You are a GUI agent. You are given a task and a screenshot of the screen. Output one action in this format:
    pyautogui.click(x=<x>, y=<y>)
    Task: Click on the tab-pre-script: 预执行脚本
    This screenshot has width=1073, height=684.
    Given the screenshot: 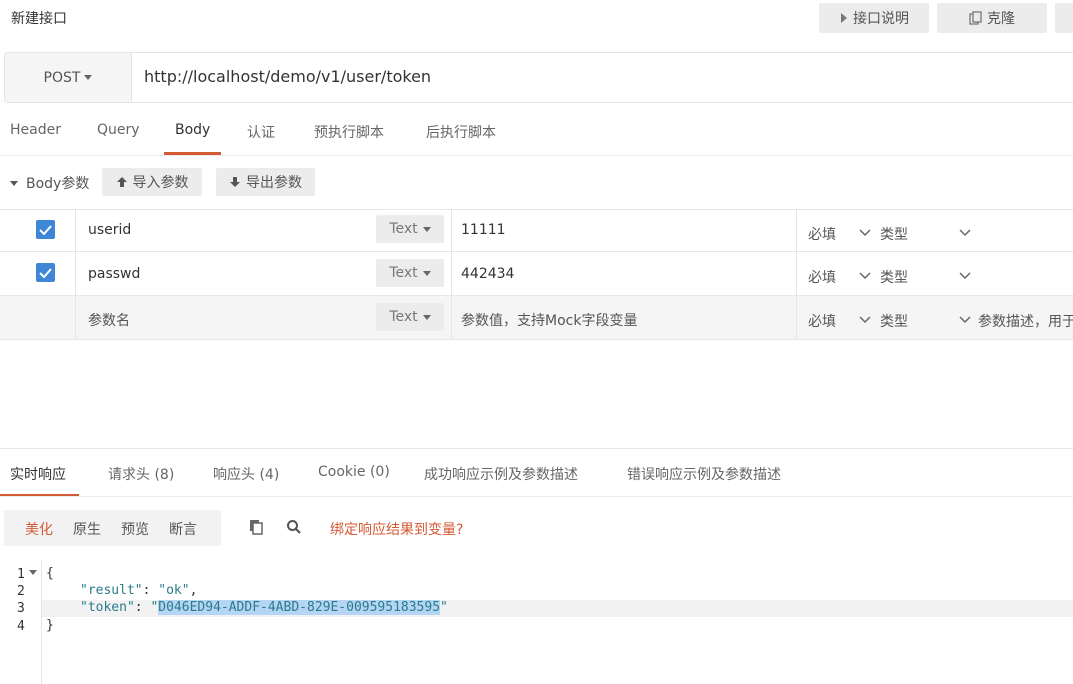 What is the action you would take?
    pyautogui.click(x=349, y=132)
    